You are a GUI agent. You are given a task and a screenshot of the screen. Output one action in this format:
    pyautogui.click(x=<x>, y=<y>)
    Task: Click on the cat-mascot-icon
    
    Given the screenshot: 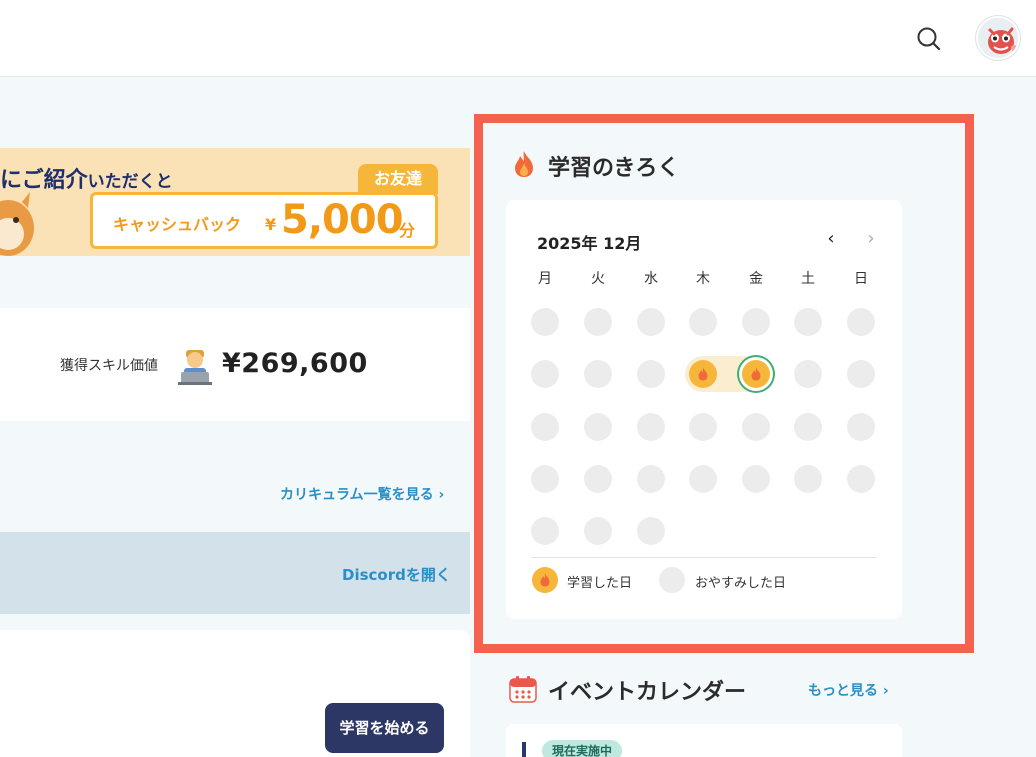 What is the action you would take?
    pyautogui.click(x=17, y=224)
    